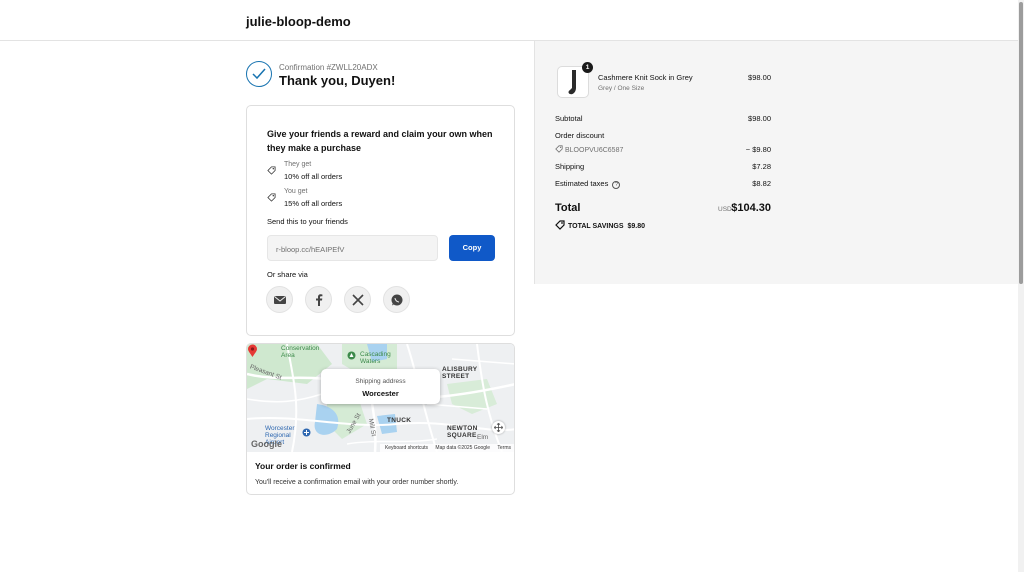 This screenshot has width=1024, height=572. I want to click on scrollbar-thumb, so click(1021, 143).